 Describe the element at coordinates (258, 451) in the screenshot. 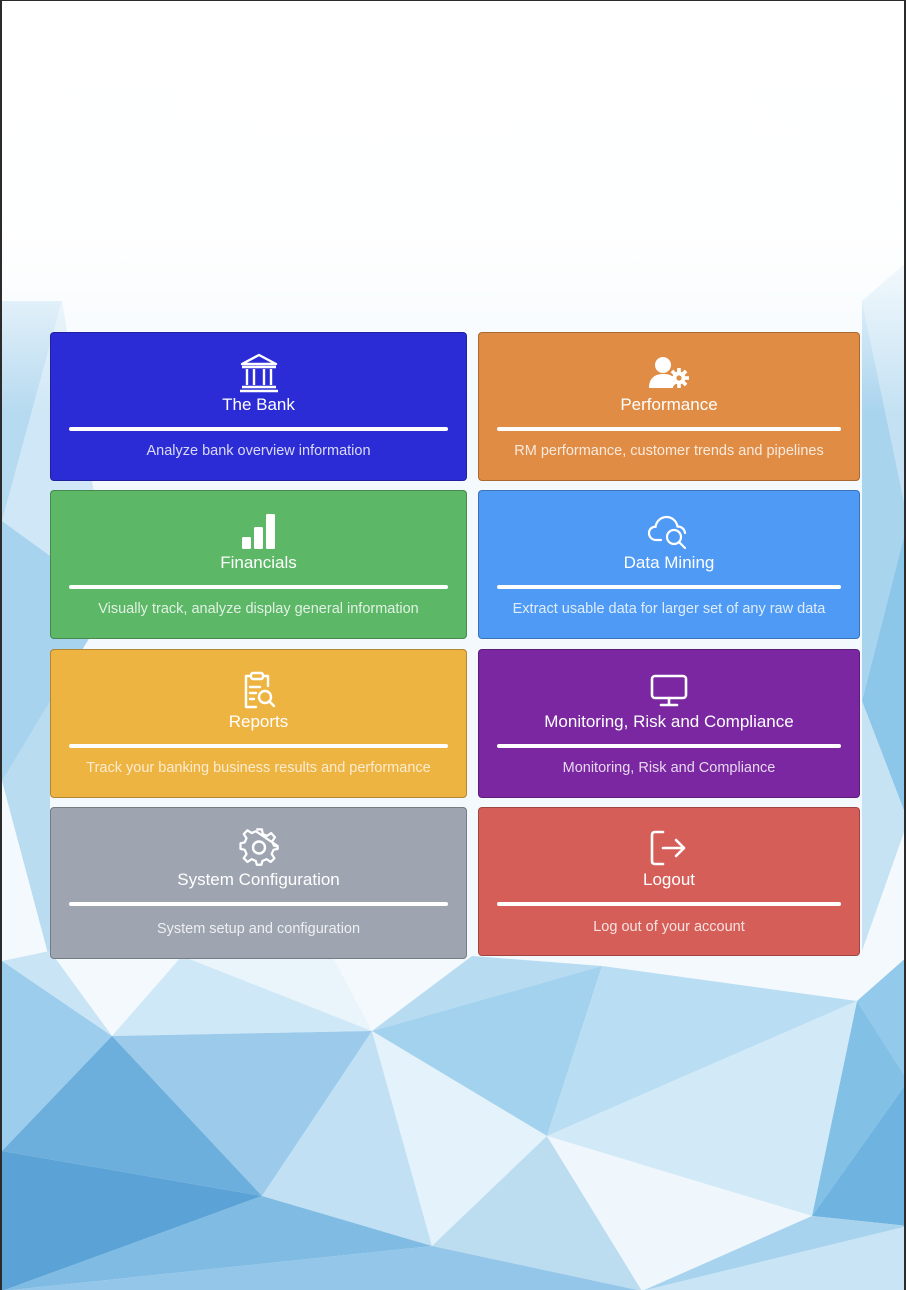

I see `tile-description: Analyze bank overview information` at that location.